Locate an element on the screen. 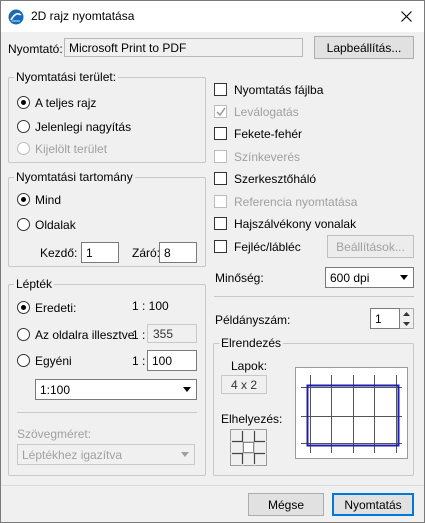  copies-increment is located at coordinates (406, 314).